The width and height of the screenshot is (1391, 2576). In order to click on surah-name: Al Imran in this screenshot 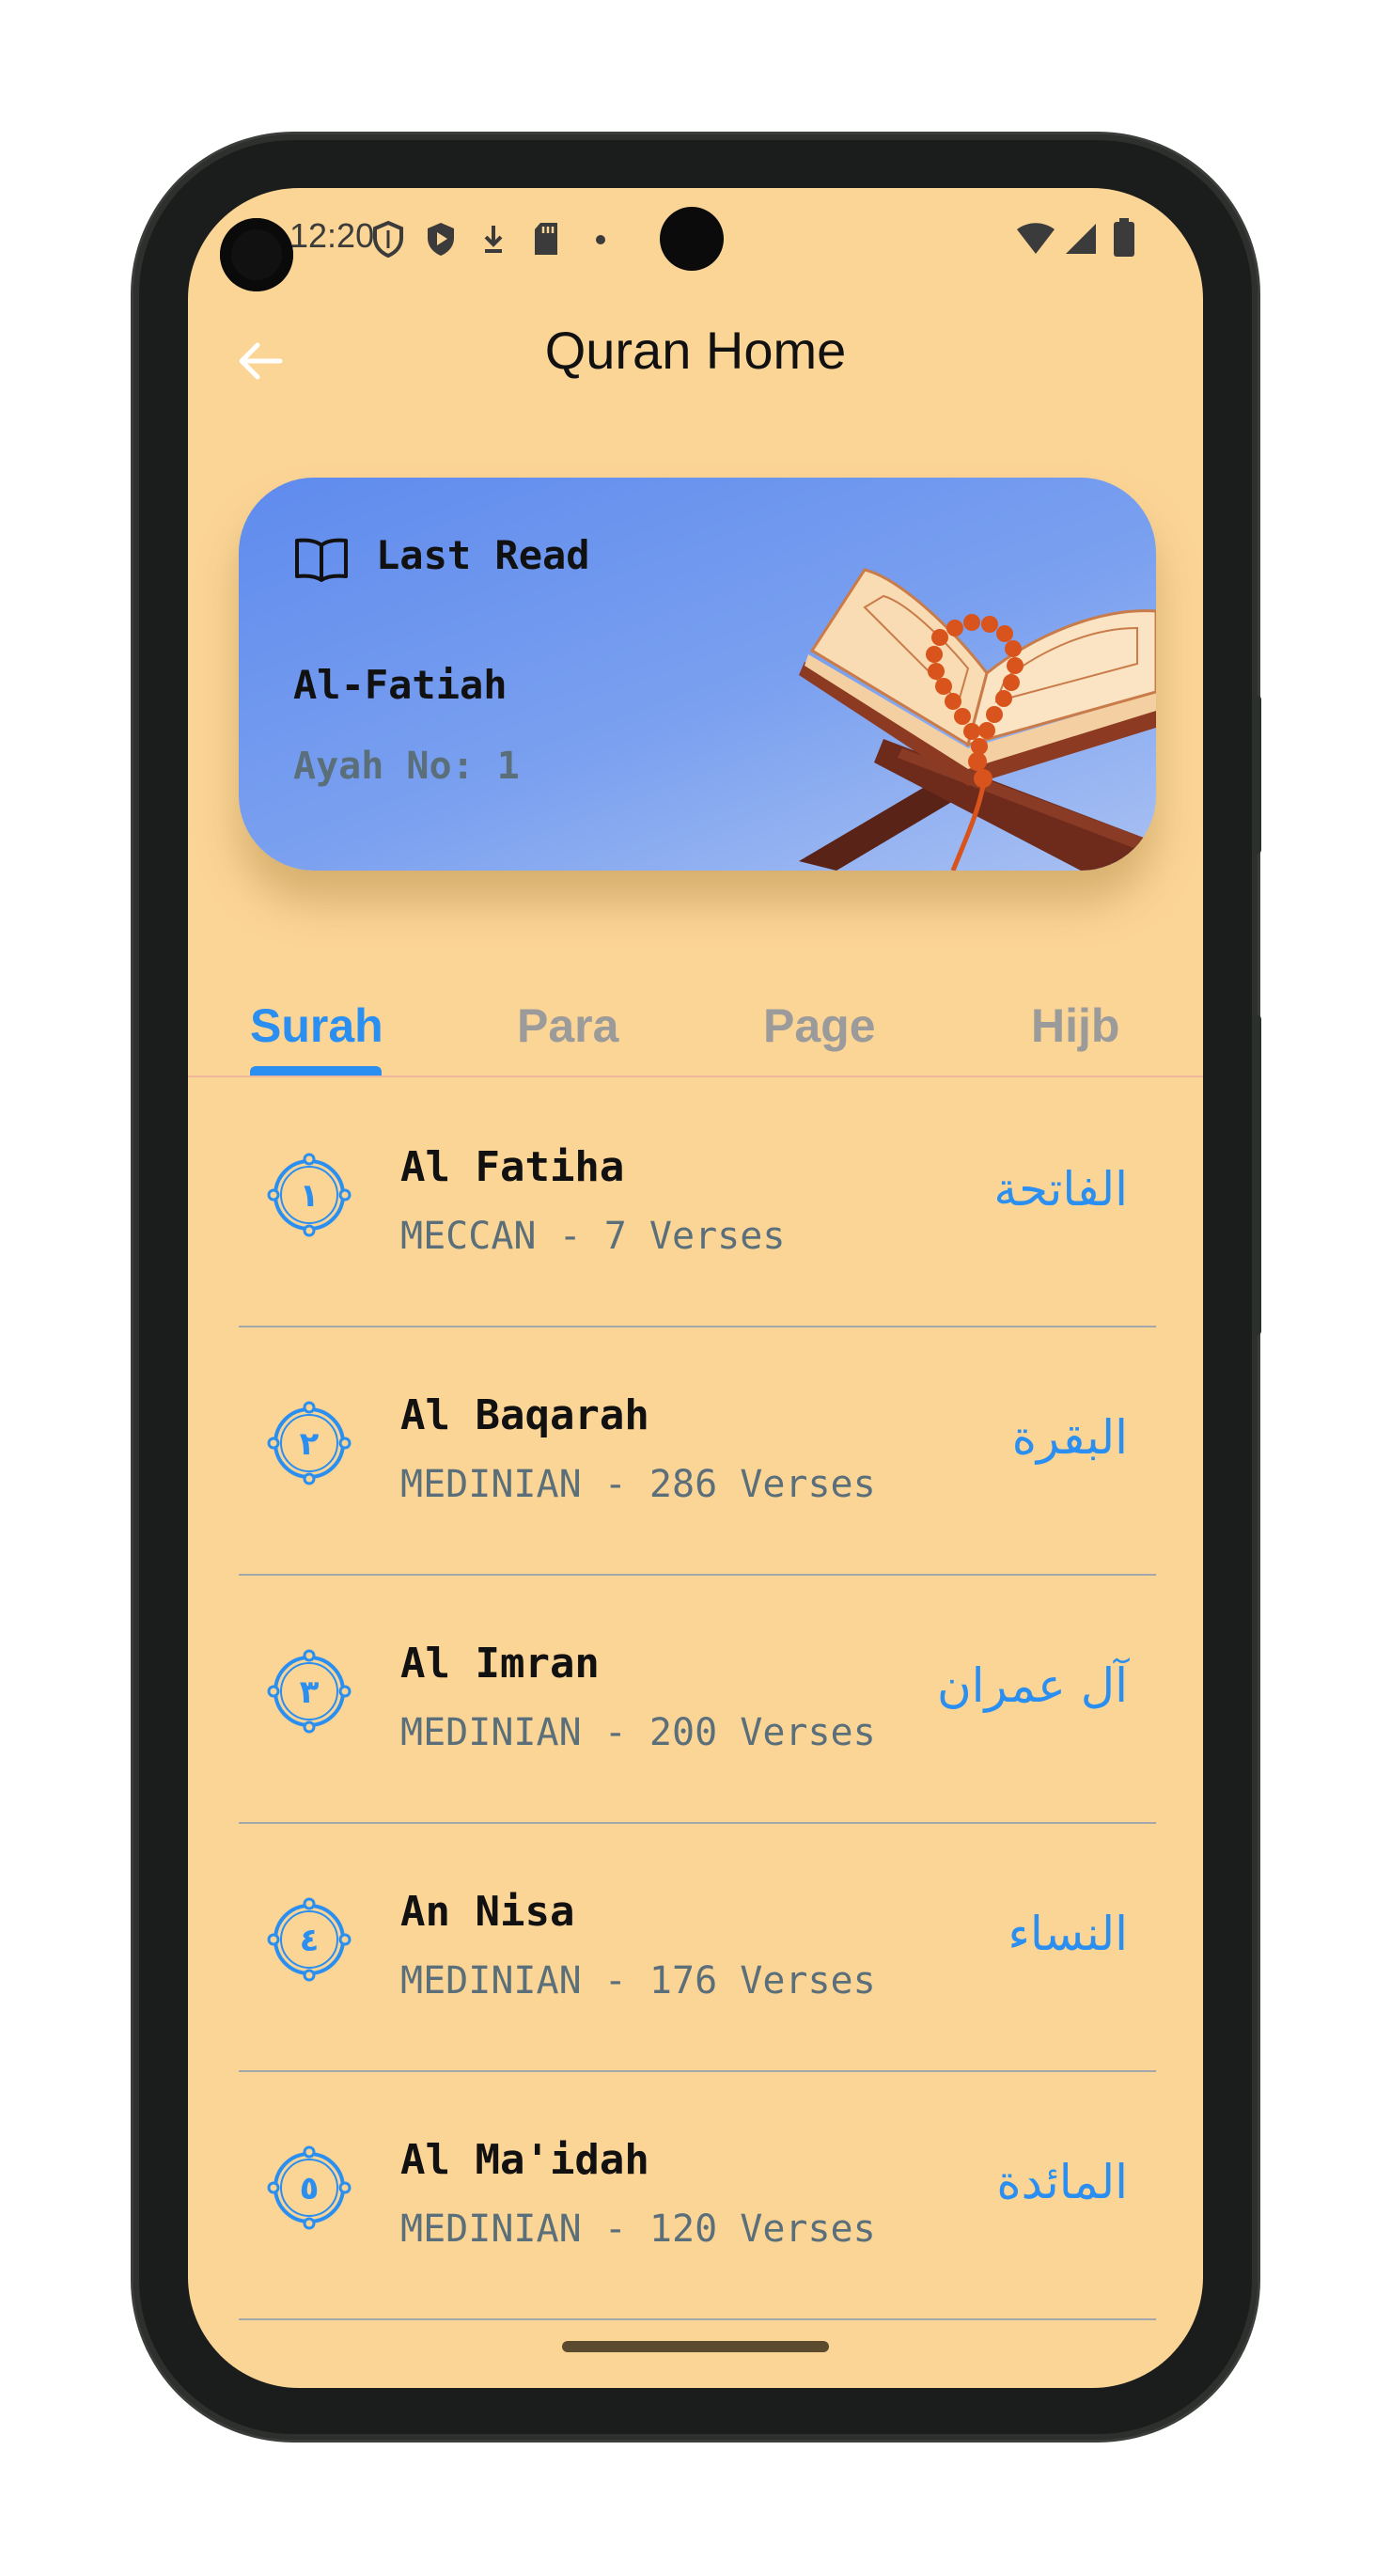, I will do `click(500, 1664)`.